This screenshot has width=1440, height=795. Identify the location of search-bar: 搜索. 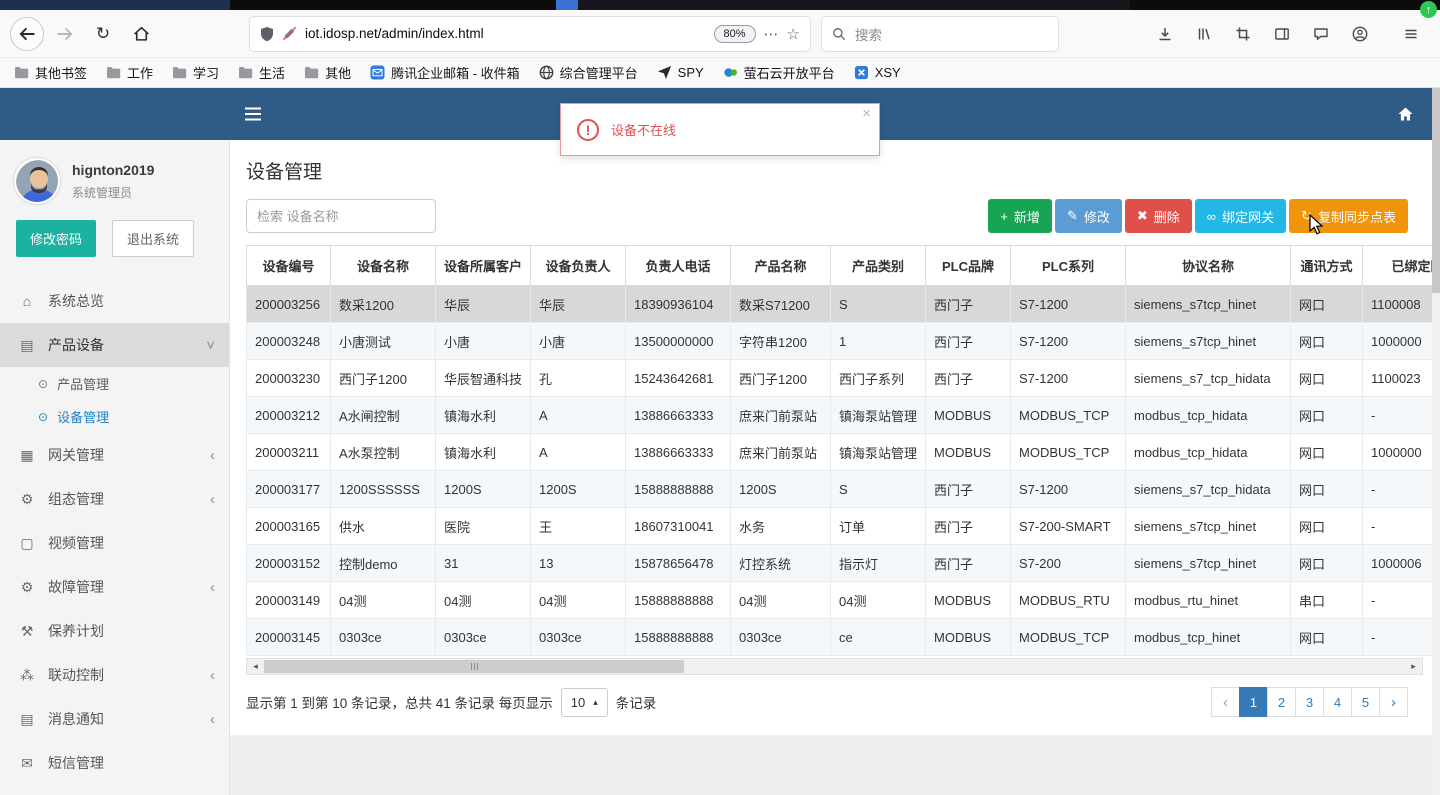
(940, 33).